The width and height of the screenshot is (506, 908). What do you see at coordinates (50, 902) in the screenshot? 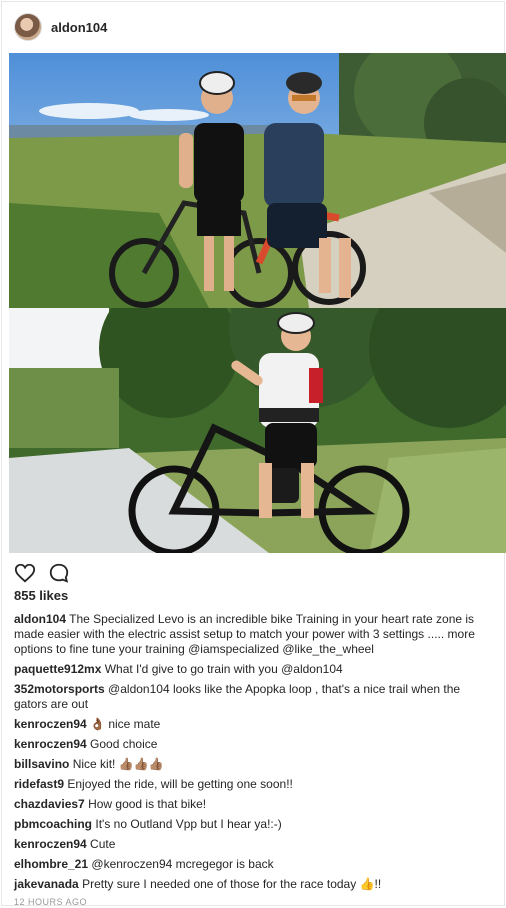
I see `post-timestamp: 12 HOURS AGO` at bounding box center [50, 902].